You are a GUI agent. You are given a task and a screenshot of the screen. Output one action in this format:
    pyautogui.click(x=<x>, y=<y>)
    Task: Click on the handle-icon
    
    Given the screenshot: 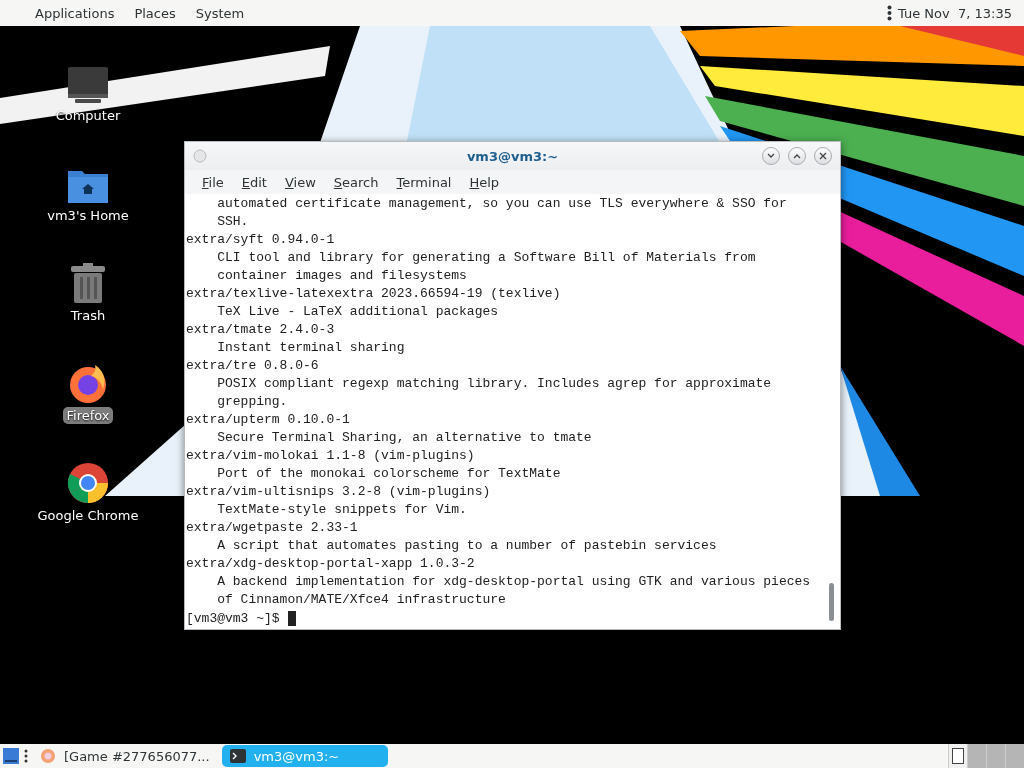 What is the action you would take?
    pyautogui.click(x=26, y=756)
    